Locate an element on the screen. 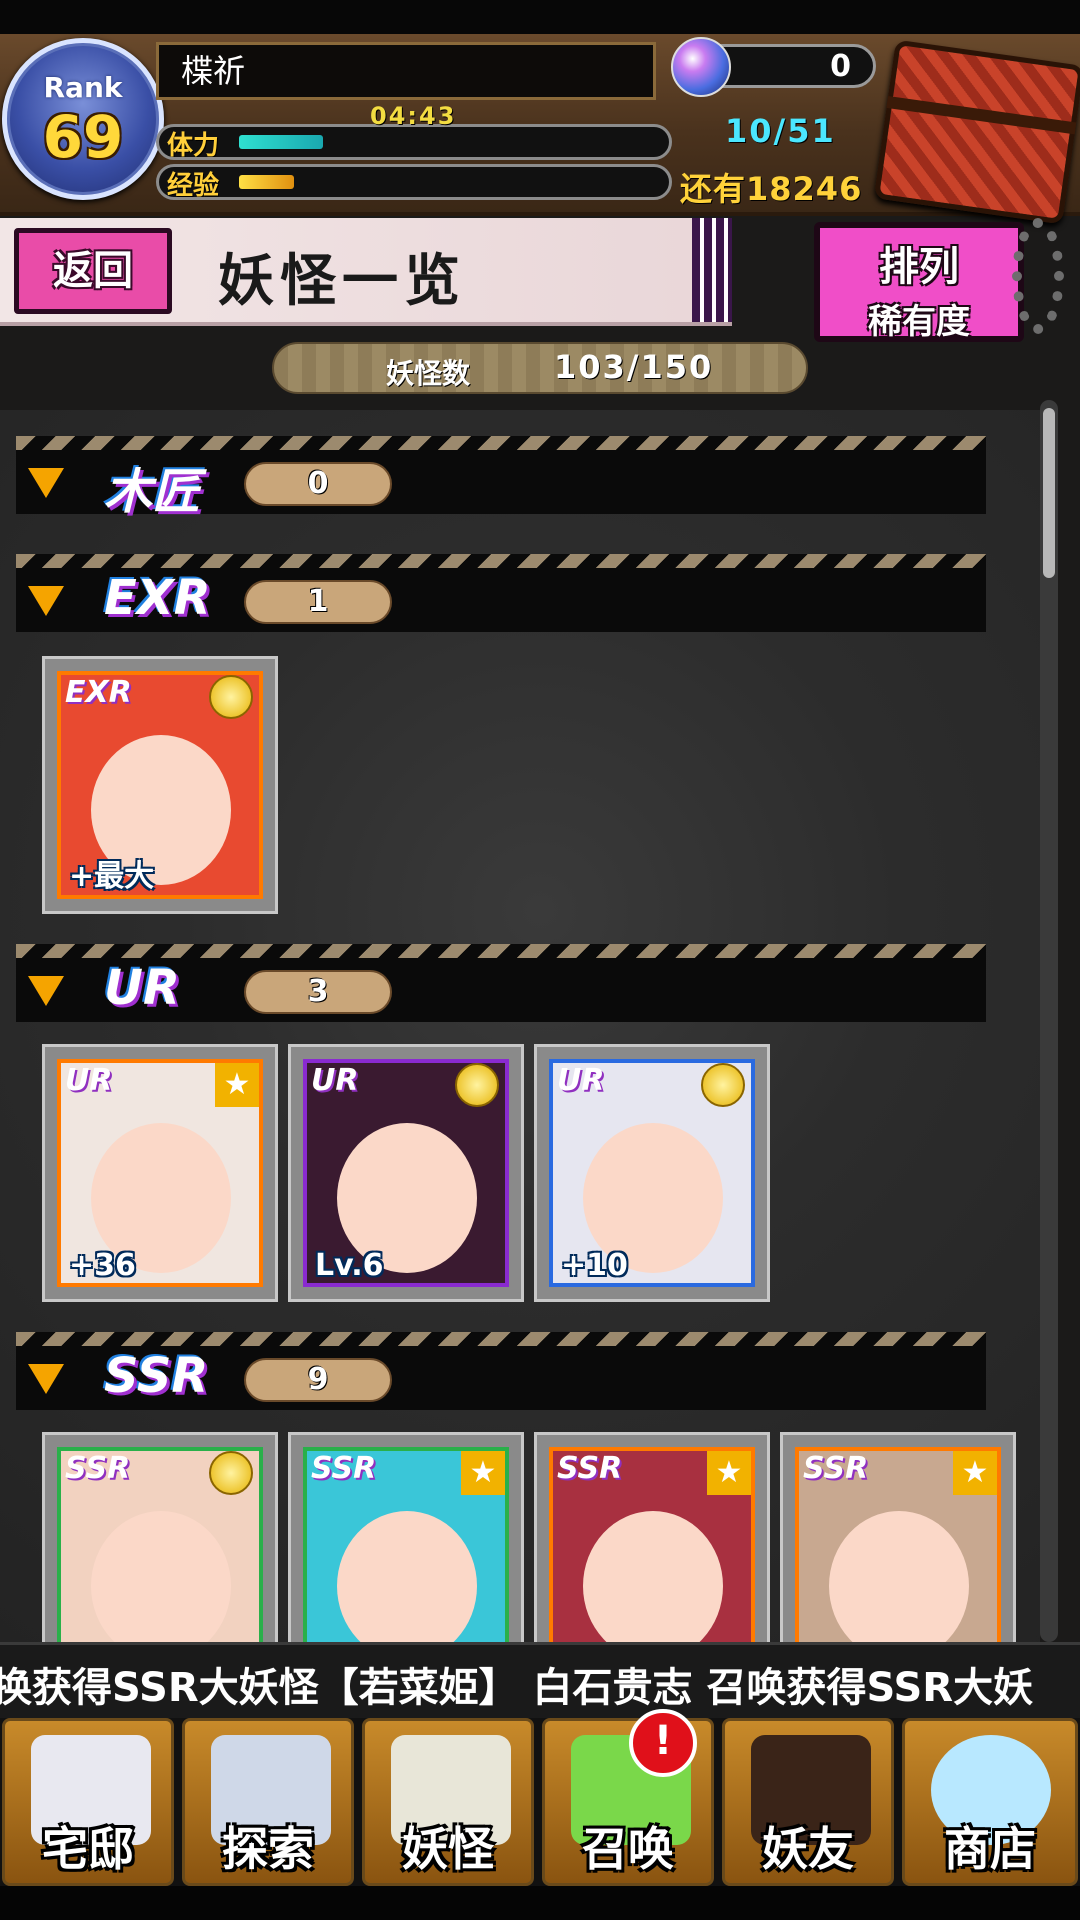  stamina-count: 10/51 is located at coordinates (780, 131).